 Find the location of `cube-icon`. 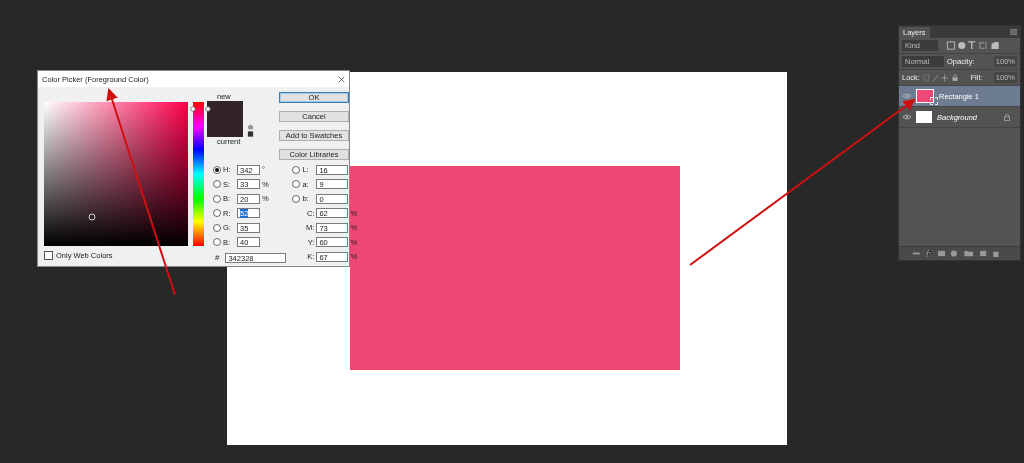

cube-icon is located at coordinates (250, 130).